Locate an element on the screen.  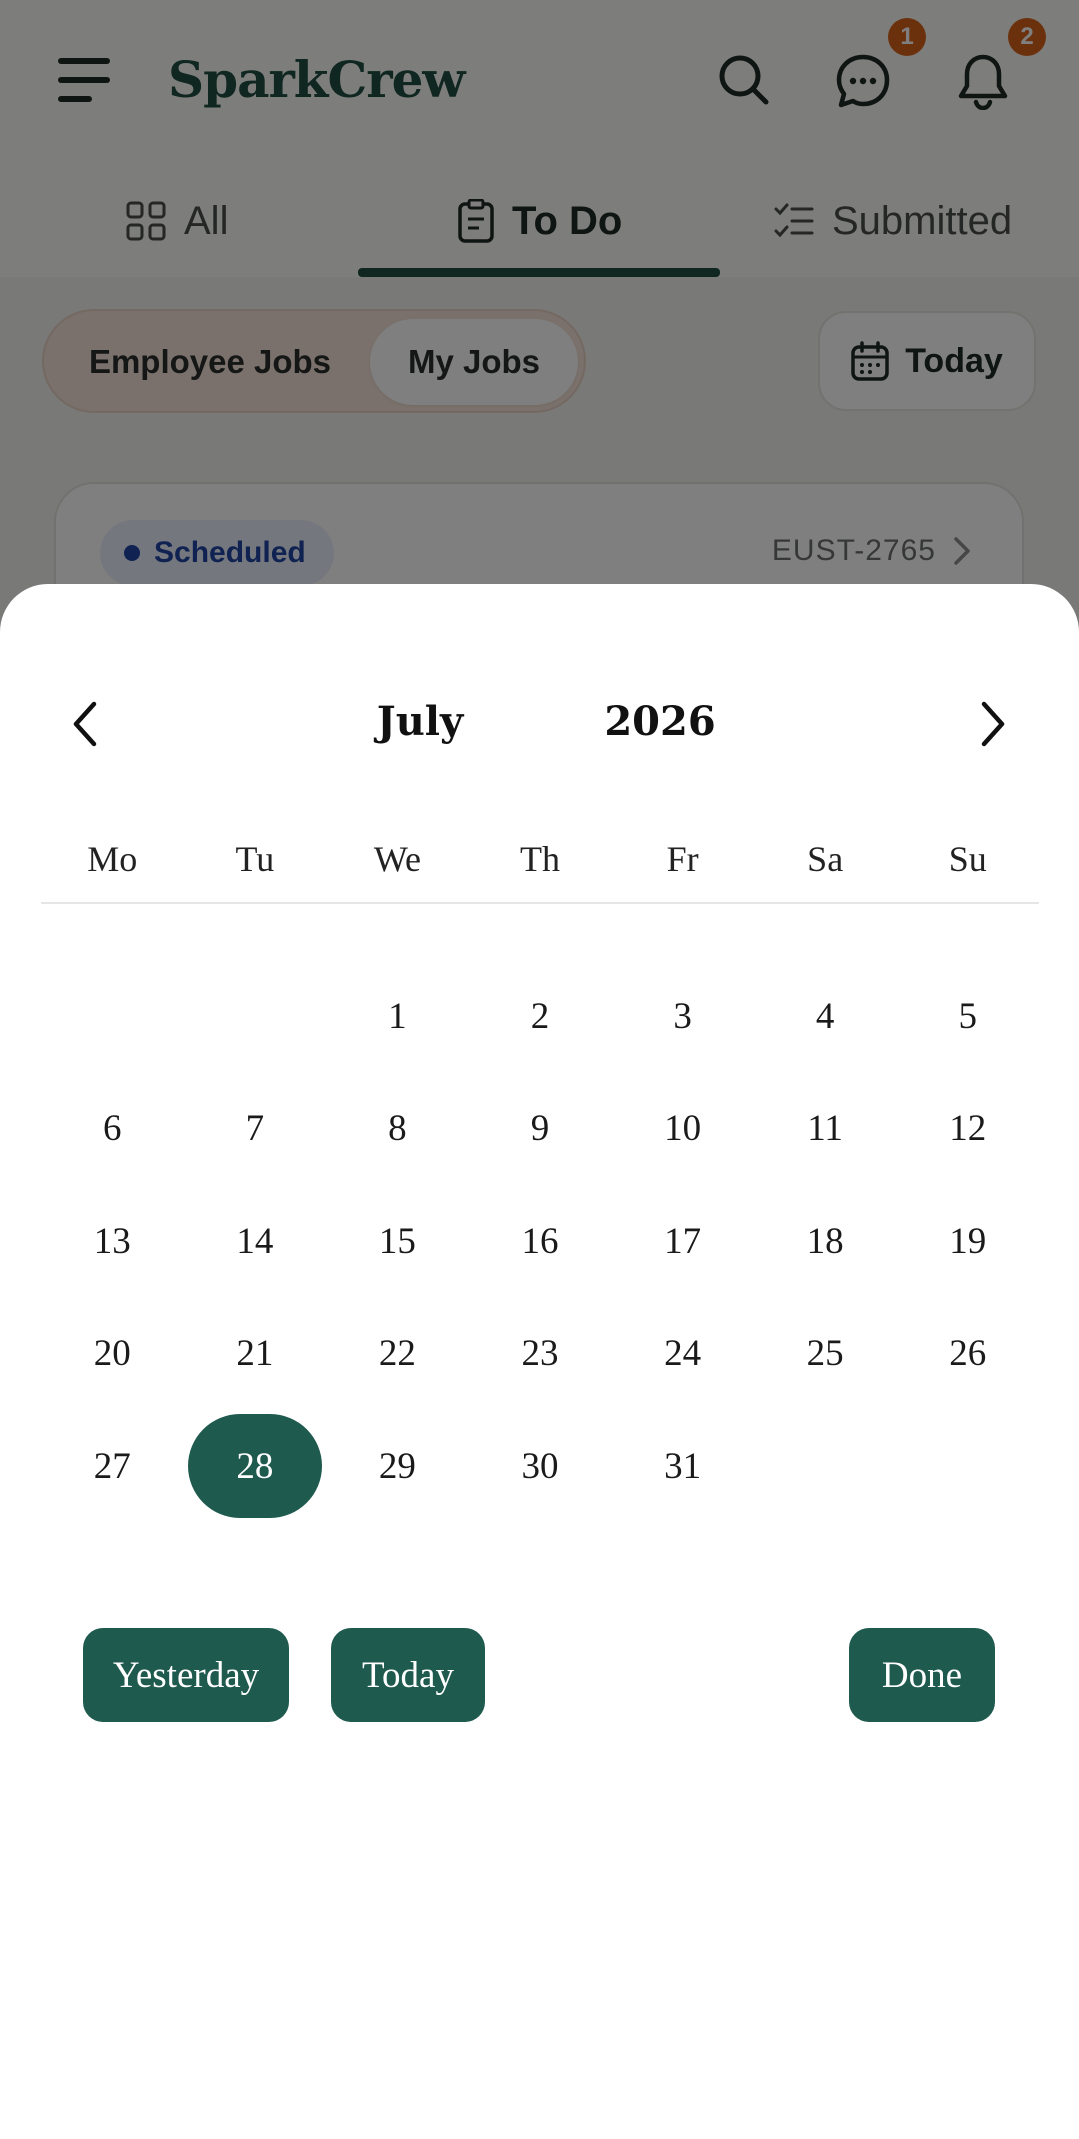
day-number: 15 is located at coordinates (397, 1241).